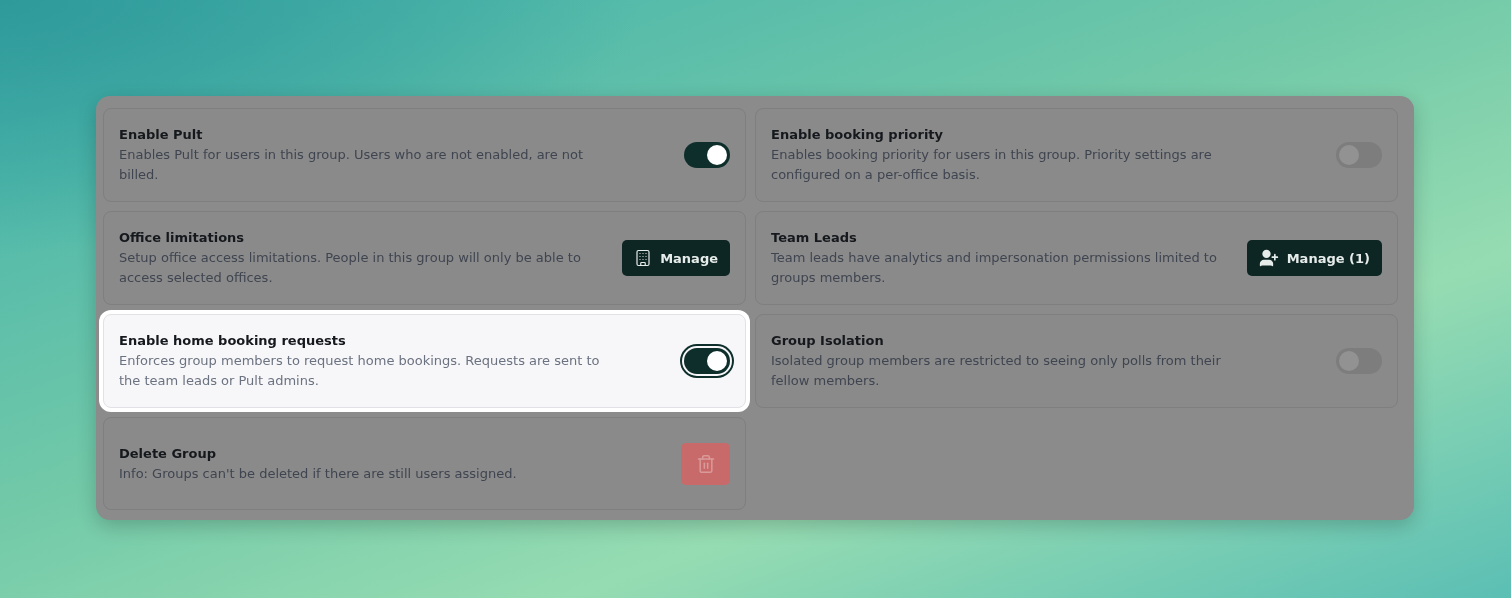 This screenshot has height=598, width=1511. What do you see at coordinates (161, 135) in the screenshot?
I see `setting-title: Enable Pult` at bounding box center [161, 135].